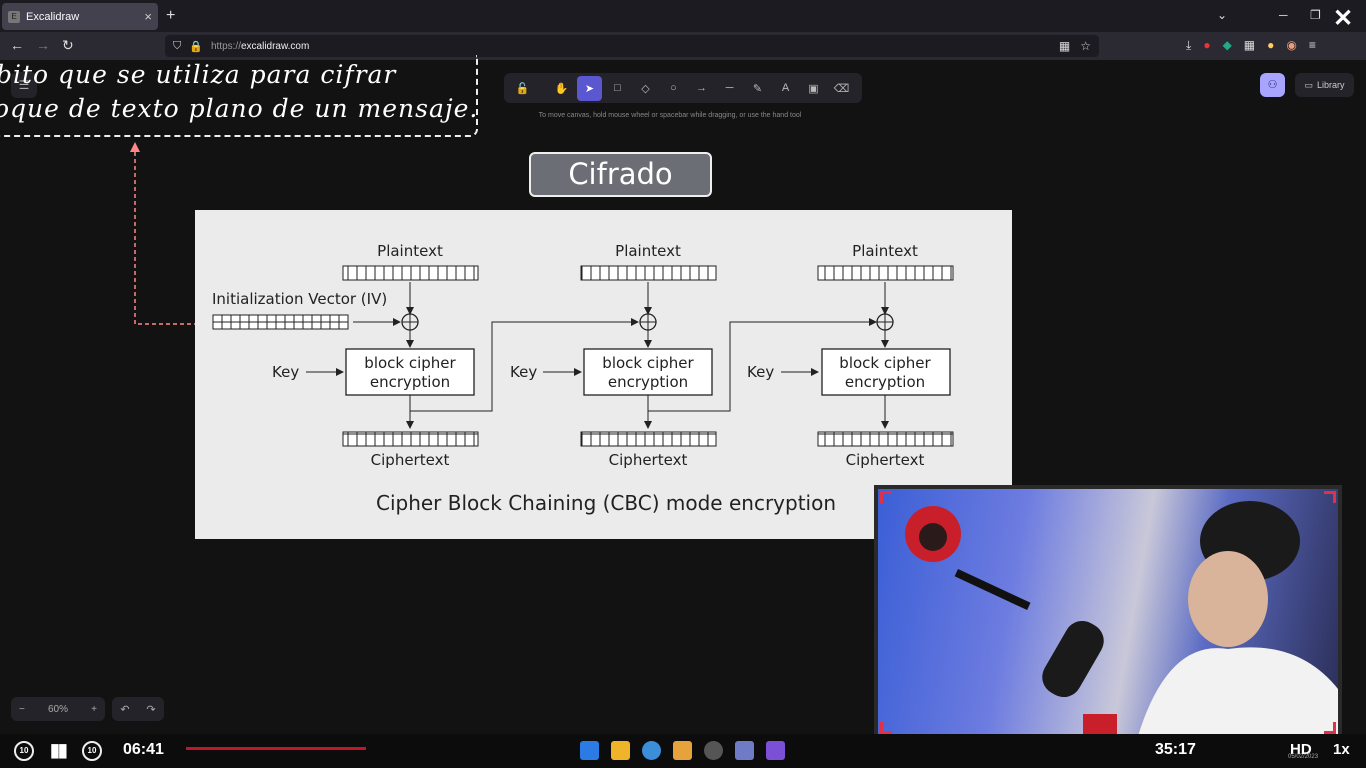 The height and width of the screenshot is (768, 1366). What do you see at coordinates (410, 363) in the screenshot?
I see `block-cipher-1-line1: block cipher` at bounding box center [410, 363].